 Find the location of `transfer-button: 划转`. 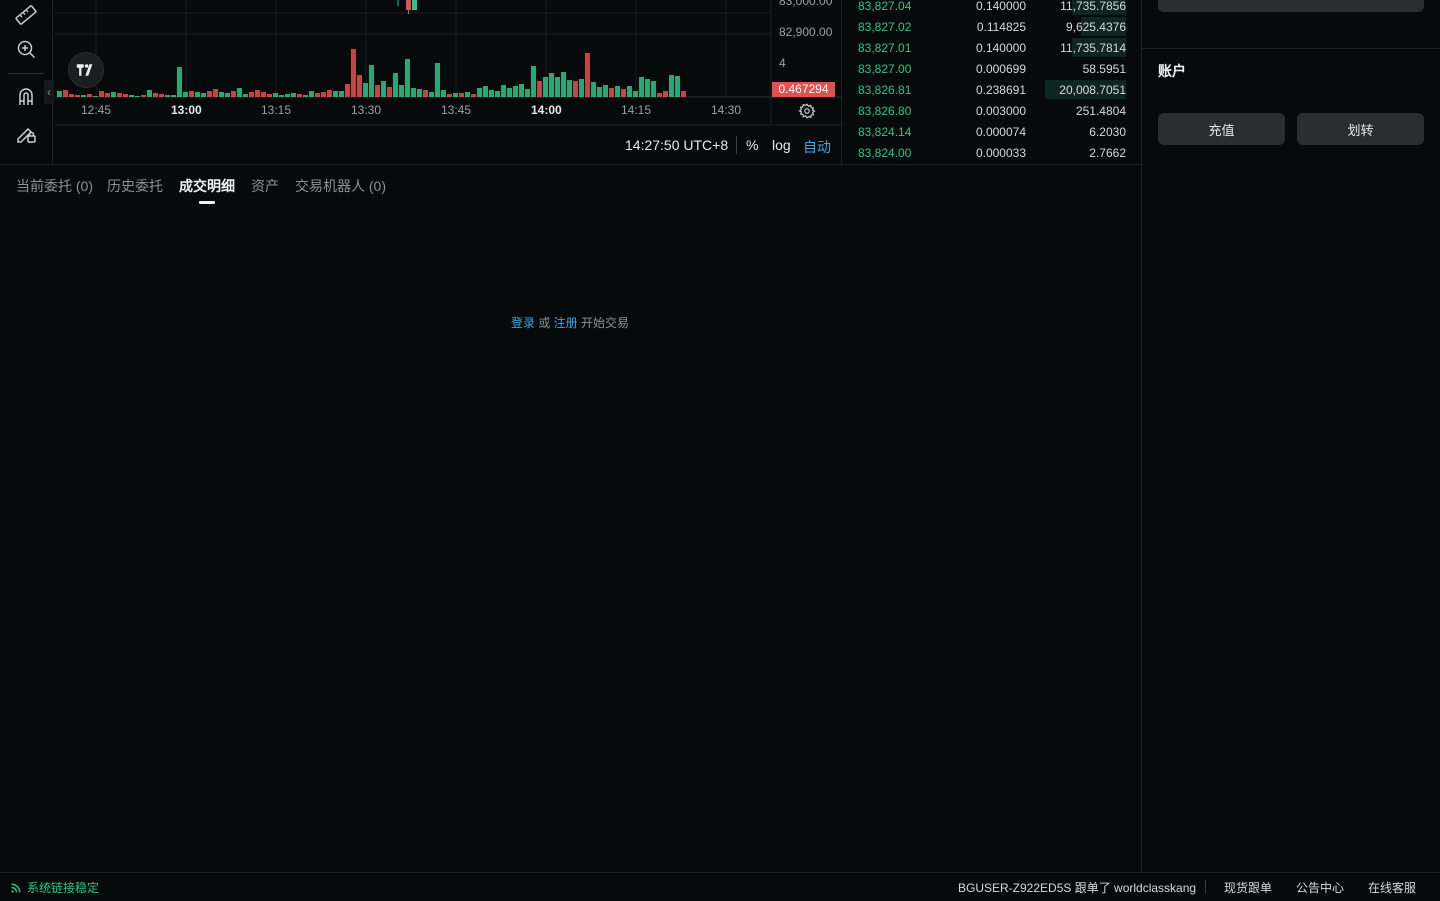

transfer-button: 划转 is located at coordinates (1360, 129).